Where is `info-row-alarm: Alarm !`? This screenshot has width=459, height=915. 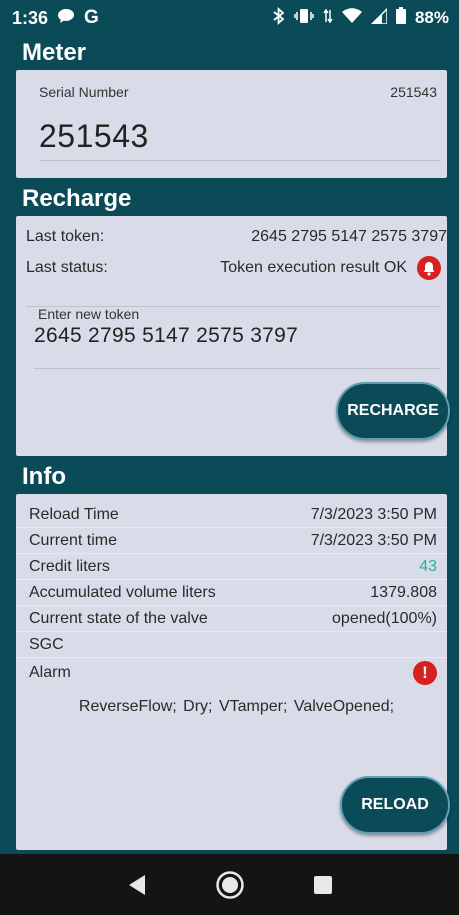 info-row-alarm: Alarm ! is located at coordinates (231, 673).